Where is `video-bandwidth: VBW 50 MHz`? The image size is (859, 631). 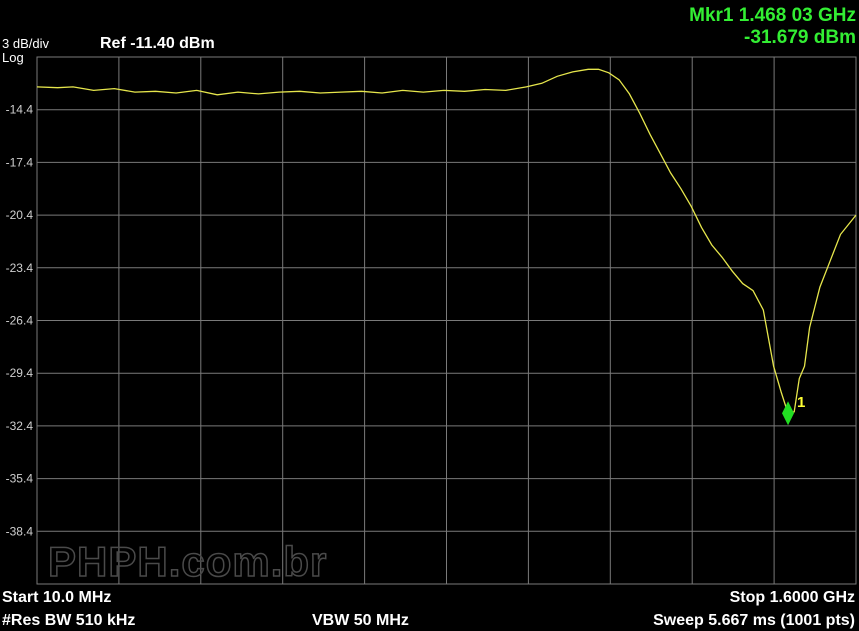 video-bandwidth: VBW 50 MHz is located at coordinates (360, 620).